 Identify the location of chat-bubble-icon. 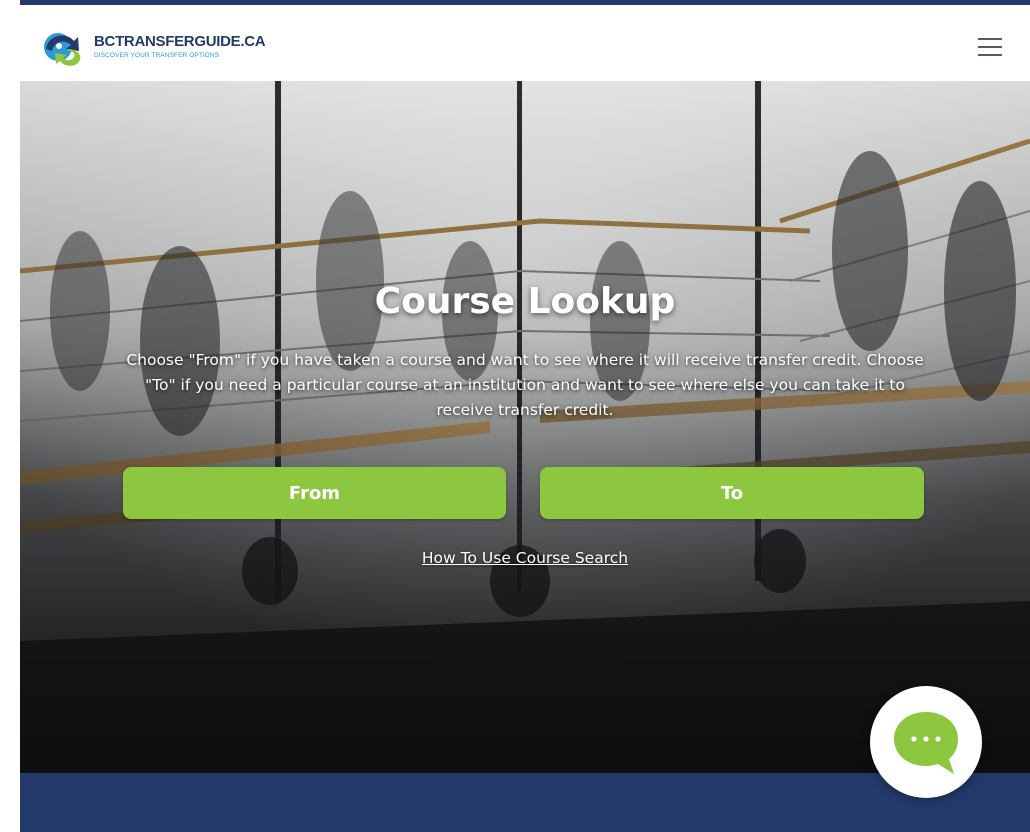
(926, 743).